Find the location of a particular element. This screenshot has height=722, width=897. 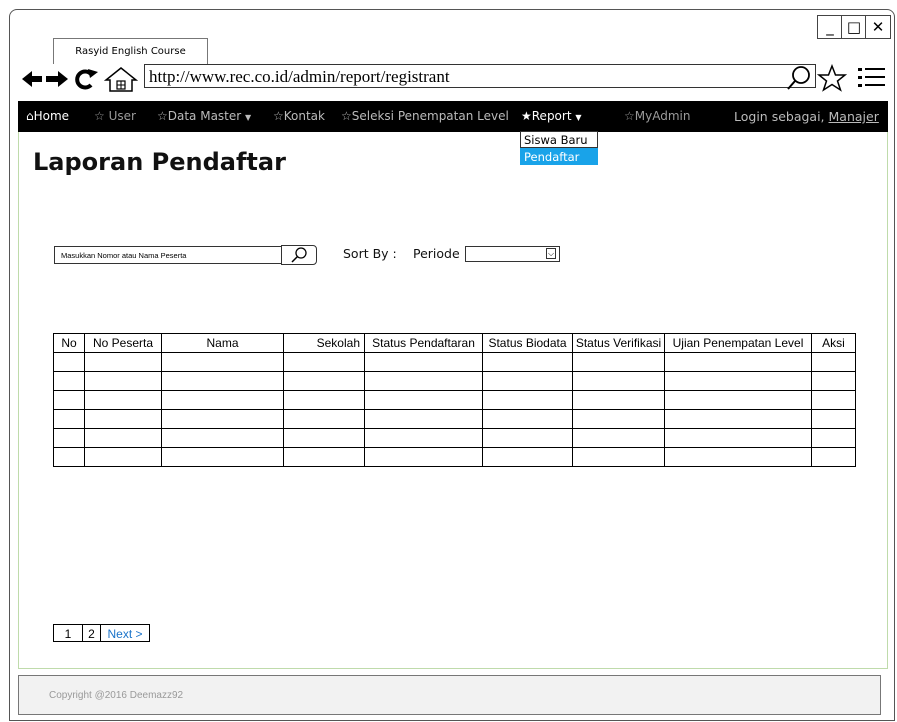

menu-item-home: ⌂Home is located at coordinates (47, 116).